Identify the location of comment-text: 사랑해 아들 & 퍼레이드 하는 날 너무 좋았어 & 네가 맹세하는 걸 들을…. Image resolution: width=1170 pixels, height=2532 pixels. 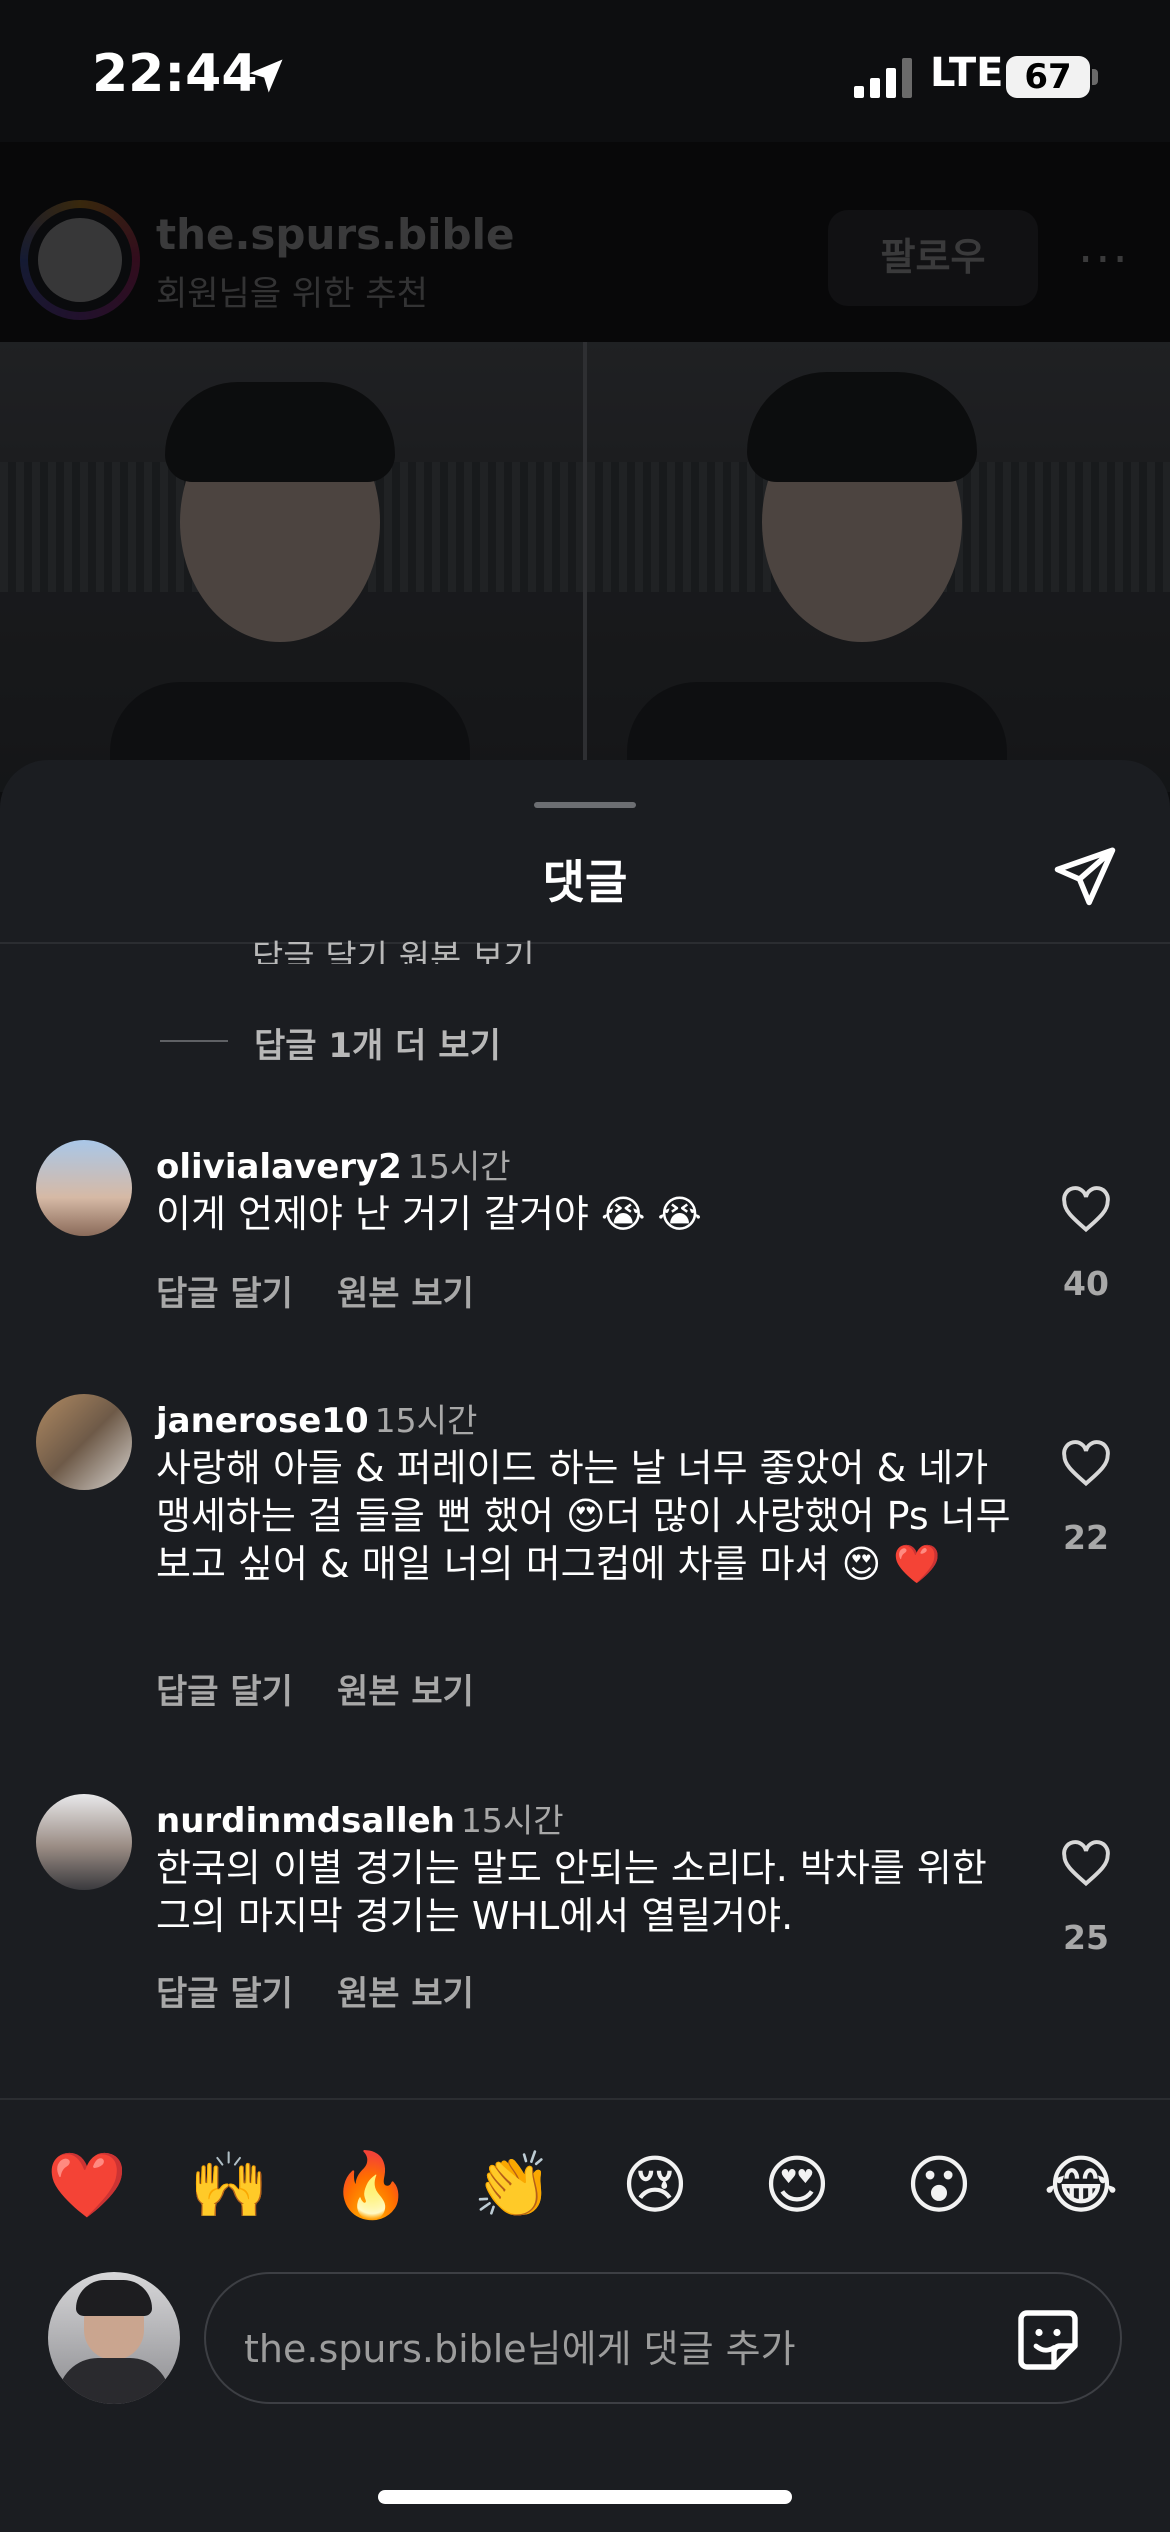
(583, 1516).